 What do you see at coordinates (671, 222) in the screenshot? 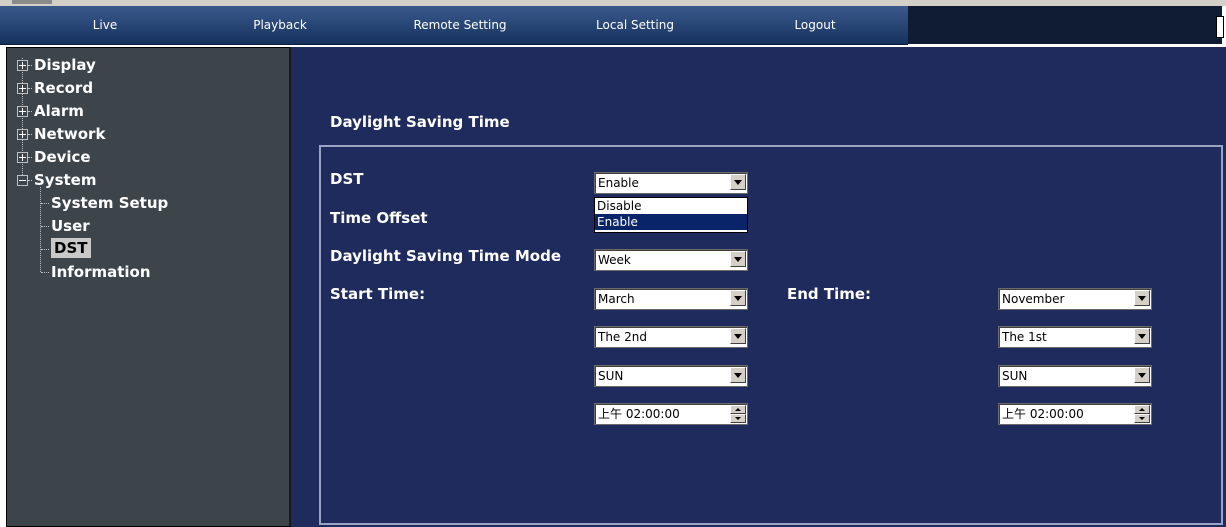
I see `dst-option-enable: Enable` at bounding box center [671, 222].